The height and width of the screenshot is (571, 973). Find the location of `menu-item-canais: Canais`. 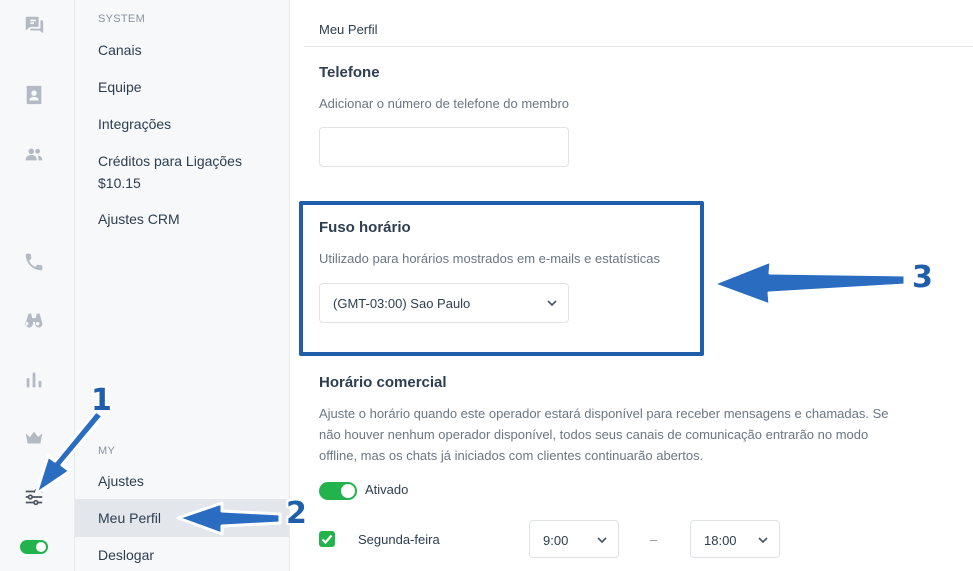

menu-item-canais: Canais is located at coordinates (182, 50).